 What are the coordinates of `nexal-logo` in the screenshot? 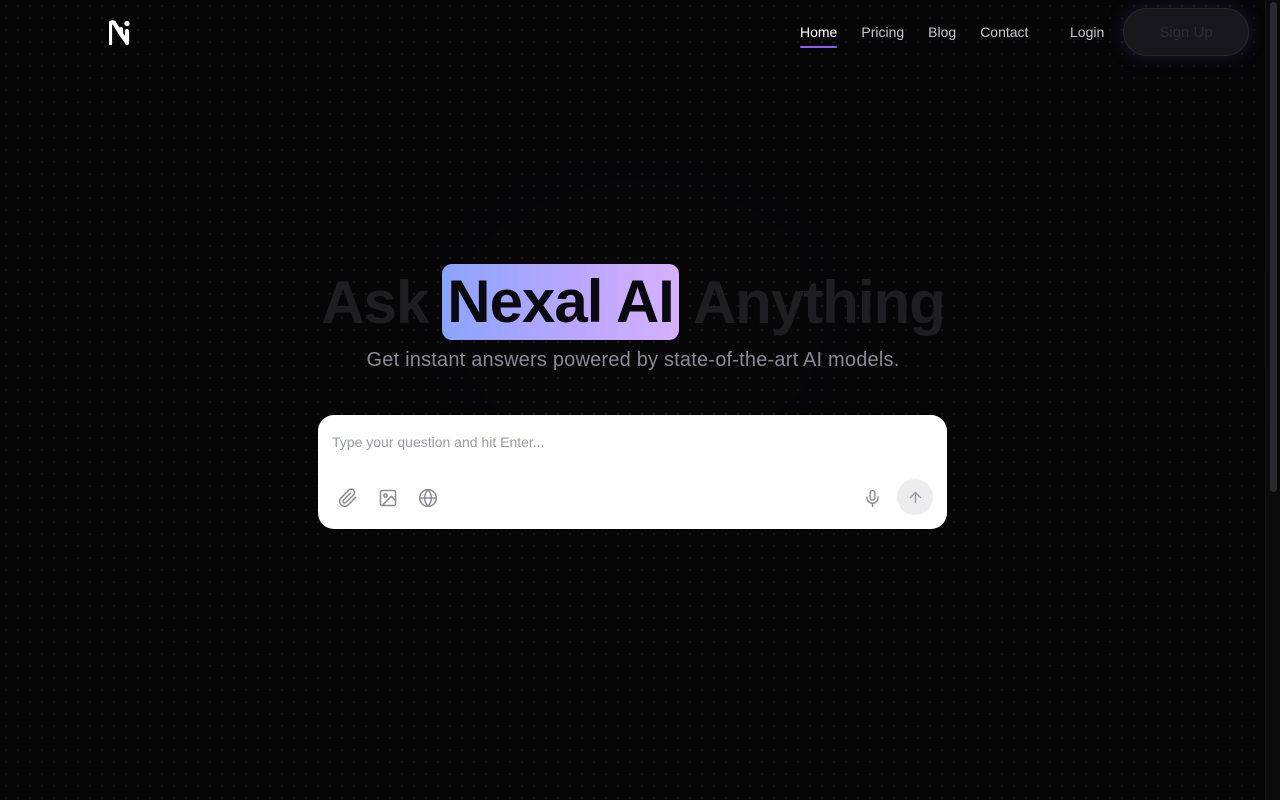 It's located at (120, 32).